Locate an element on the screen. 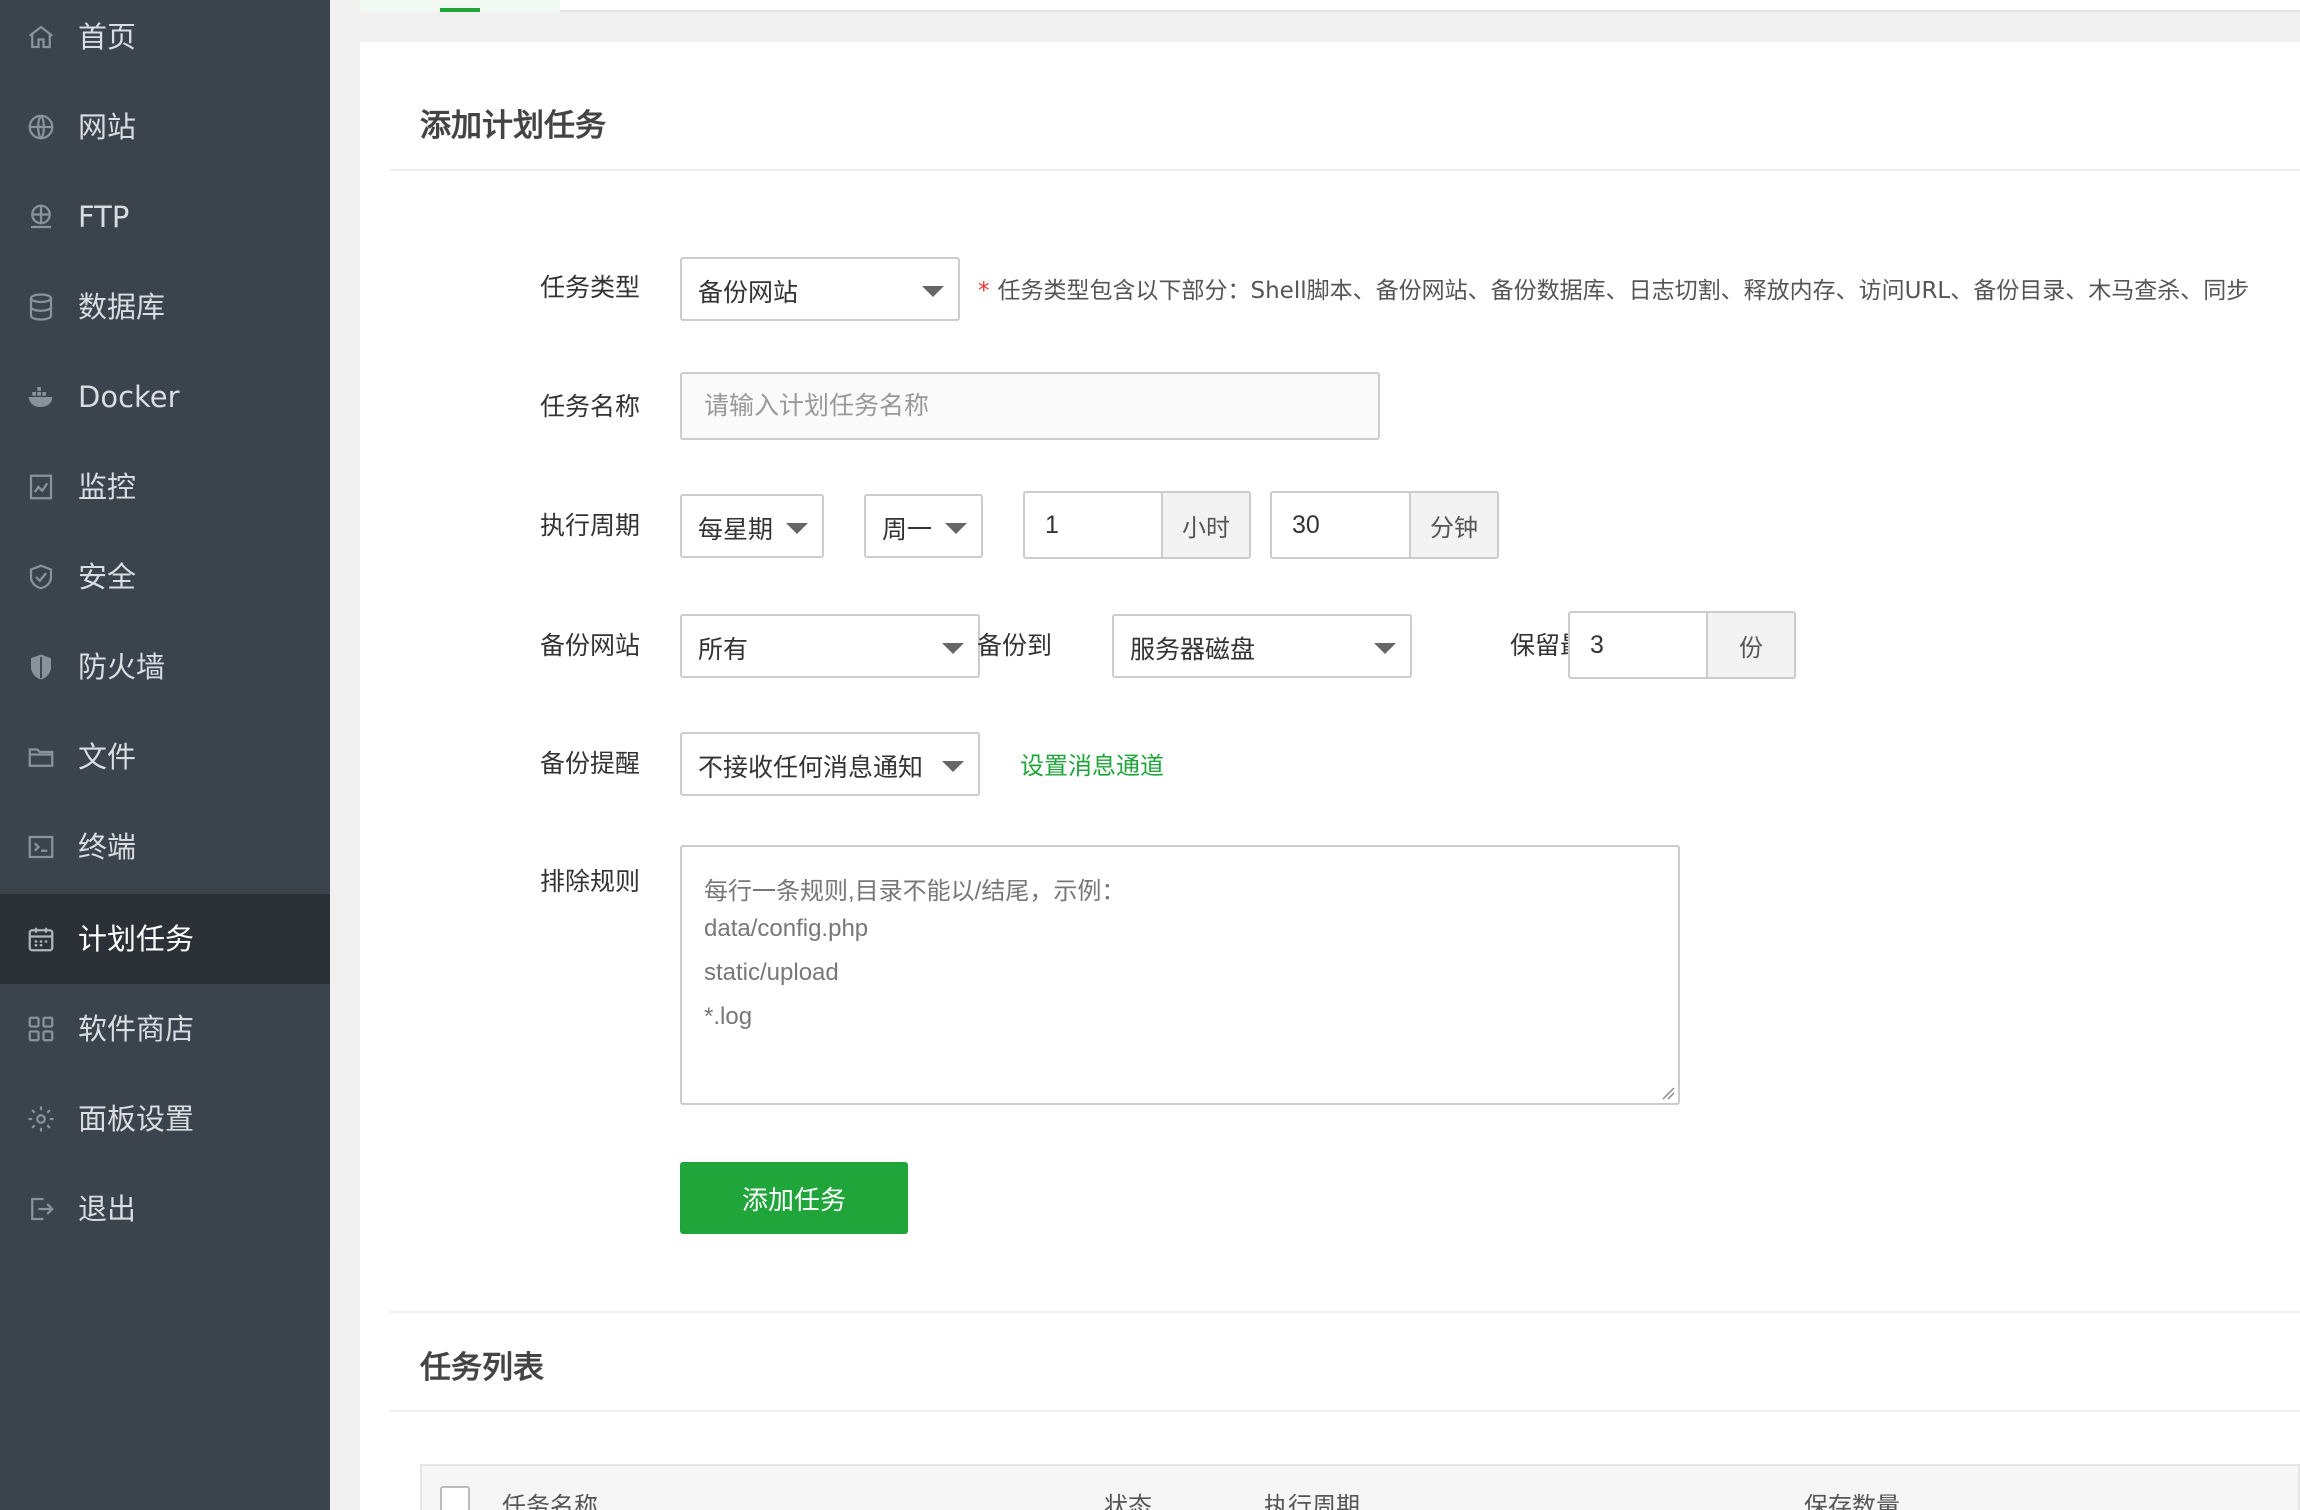 The width and height of the screenshot is (2300, 1510). sidebar-item-monitor: 监控 is located at coordinates (165, 487).